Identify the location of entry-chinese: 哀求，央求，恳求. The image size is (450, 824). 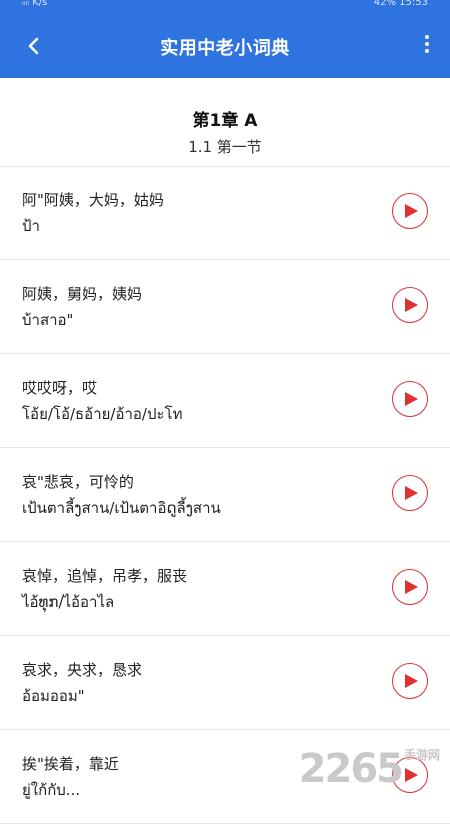
(82, 670).